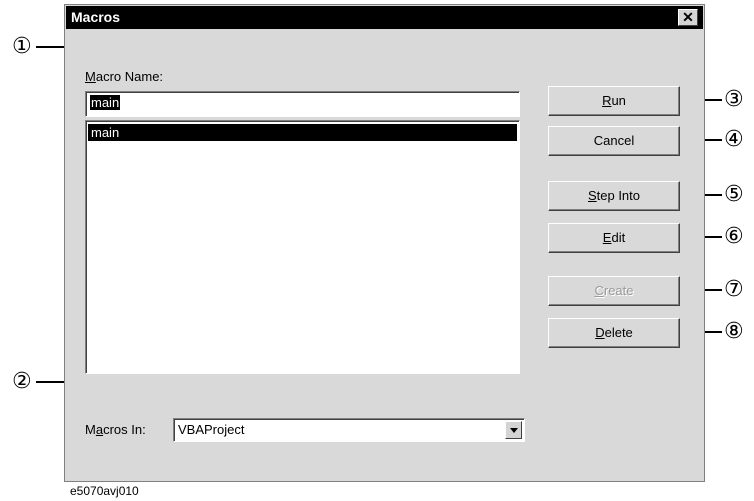  What do you see at coordinates (124, 429) in the screenshot?
I see `macros-in-label-text: cros In:` at bounding box center [124, 429].